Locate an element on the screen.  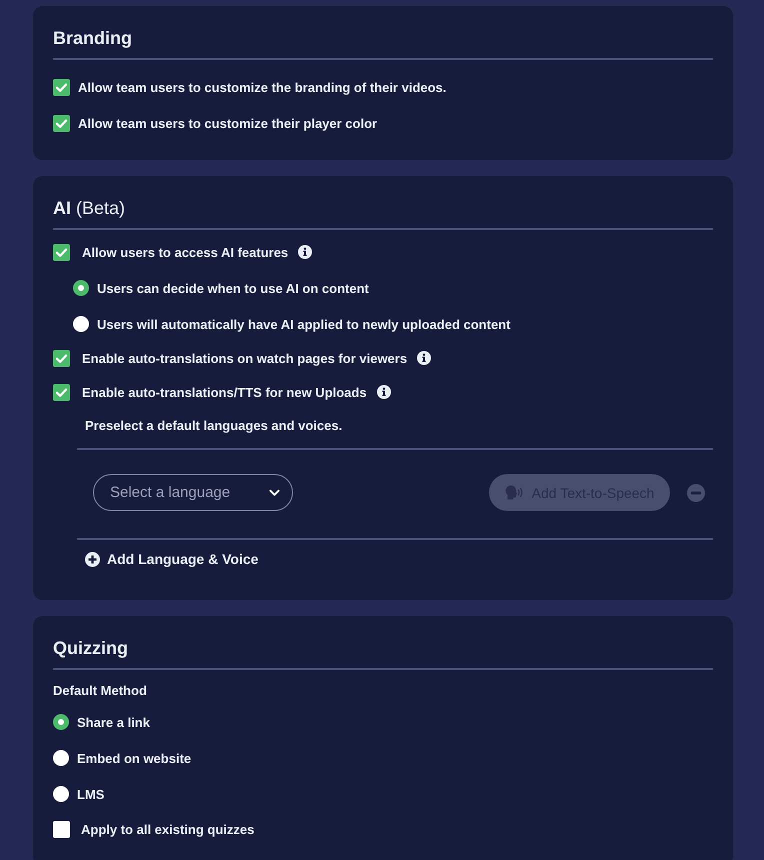
speaking-head-icon is located at coordinates (514, 492).